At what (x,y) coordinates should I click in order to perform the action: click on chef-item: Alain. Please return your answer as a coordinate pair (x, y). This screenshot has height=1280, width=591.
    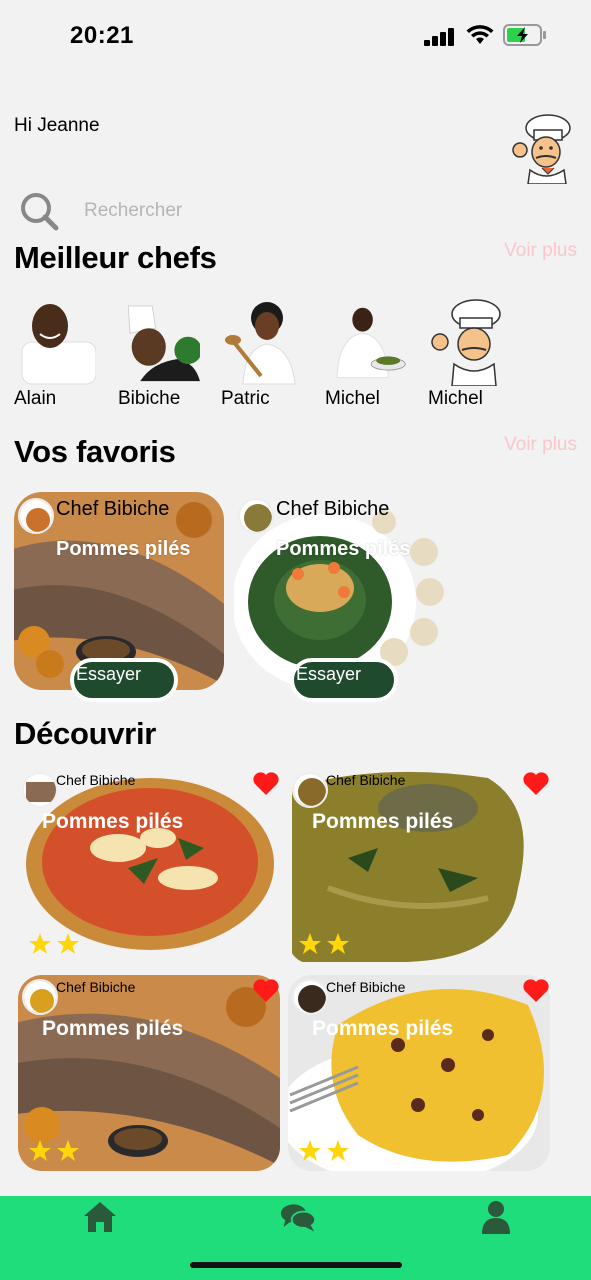
    Looking at the image, I should click on (64, 353).